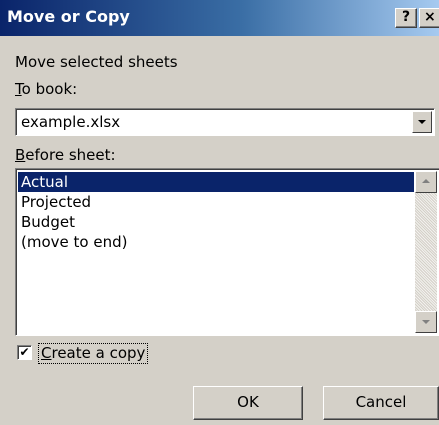 This screenshot has width=439, height=425. What do you see at coordinates (68, 16) in the screenshot?
I see `dialog-title: Move or Copy` at bounding box center [68, 16].